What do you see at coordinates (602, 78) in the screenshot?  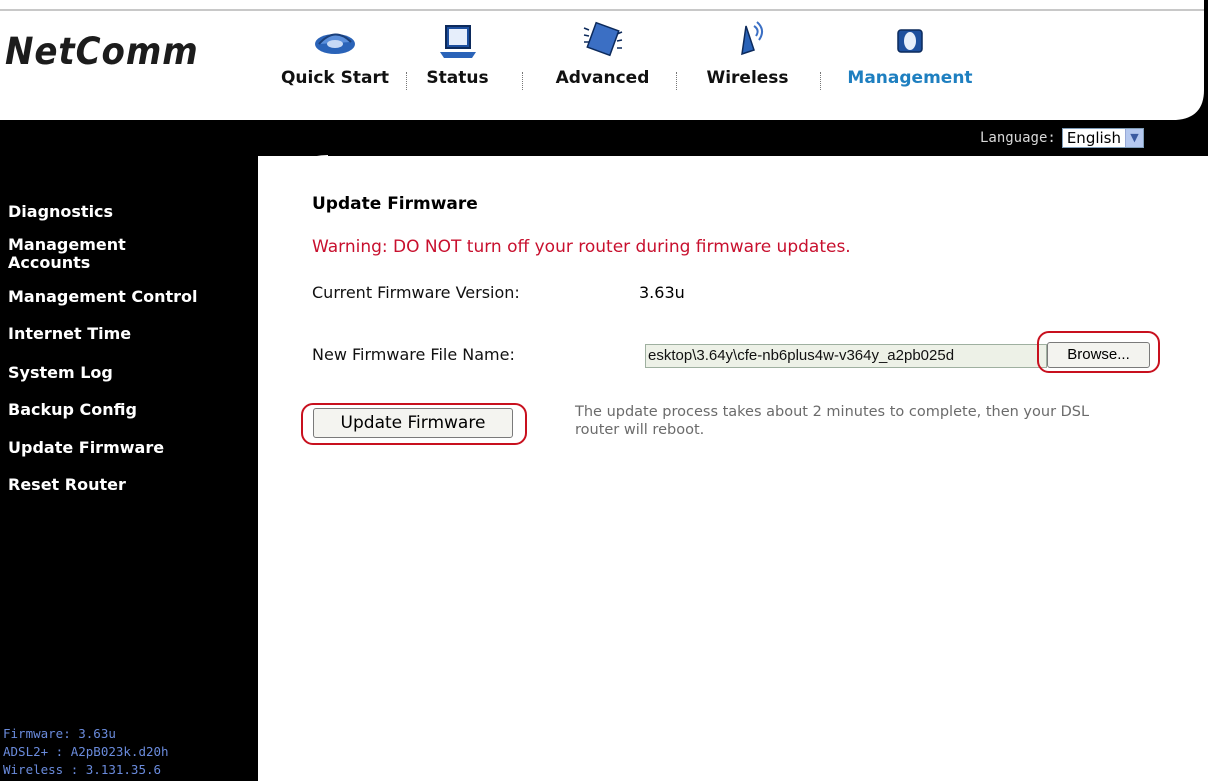 I see `nav-label: Advanced` at bounding box center [602, 78].